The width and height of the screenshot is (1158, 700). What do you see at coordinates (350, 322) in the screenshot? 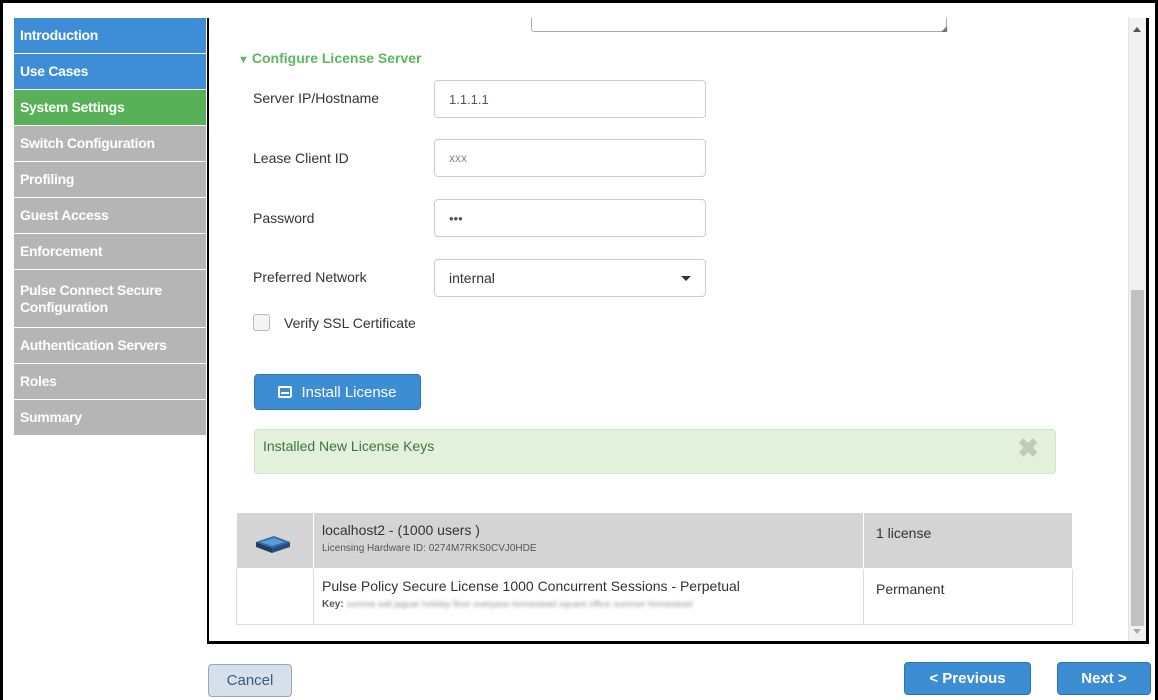
I see `verify-ssl-label: Verify SSL Certificate` at bounding box center [350, 322].